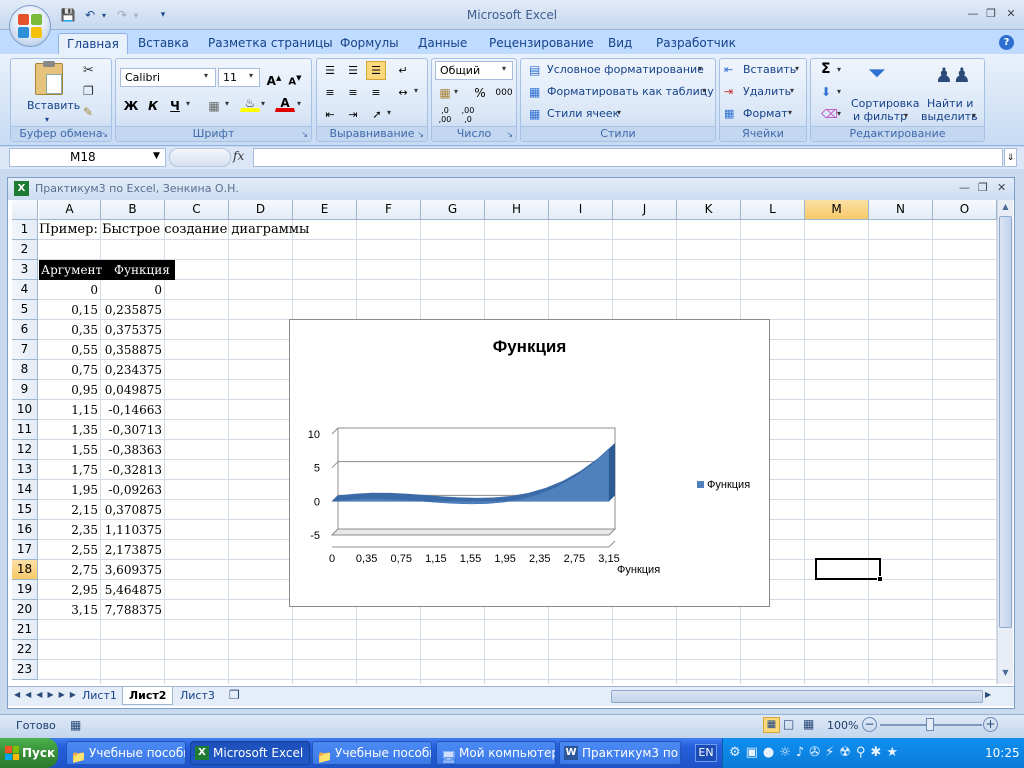 The height and width of the screenshot is (768, 1024). I want to click on cell-argument: 0,55, so click(70, 350).